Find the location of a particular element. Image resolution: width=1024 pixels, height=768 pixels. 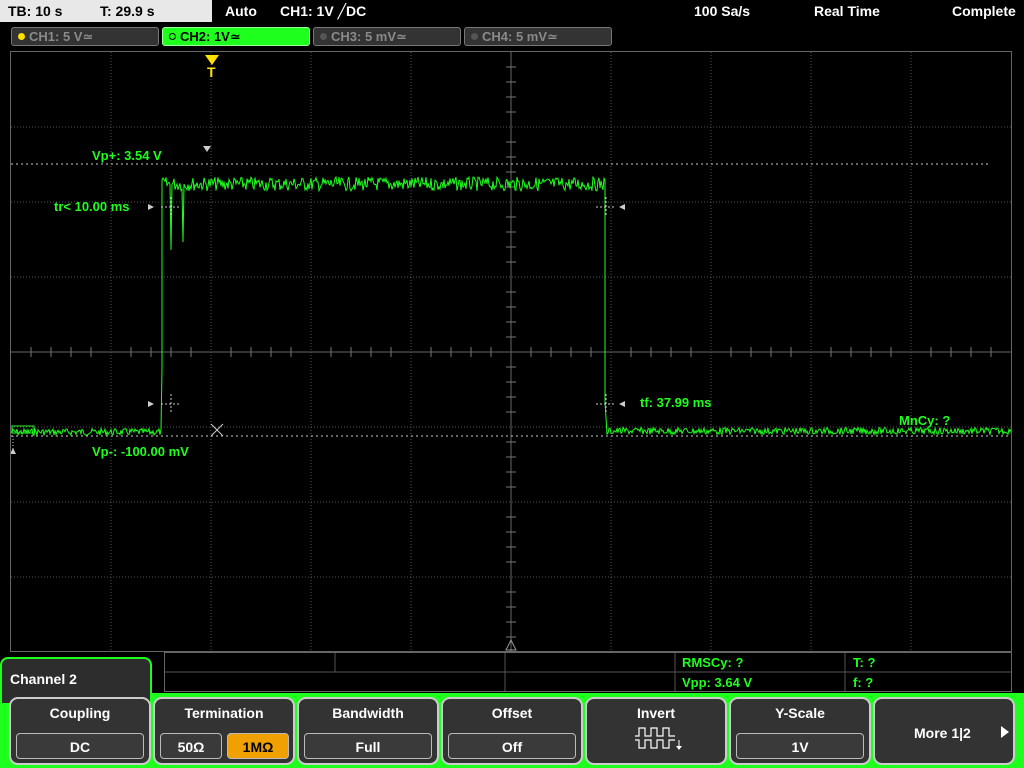

offset-value: Off is located at coordinates (512, 746).